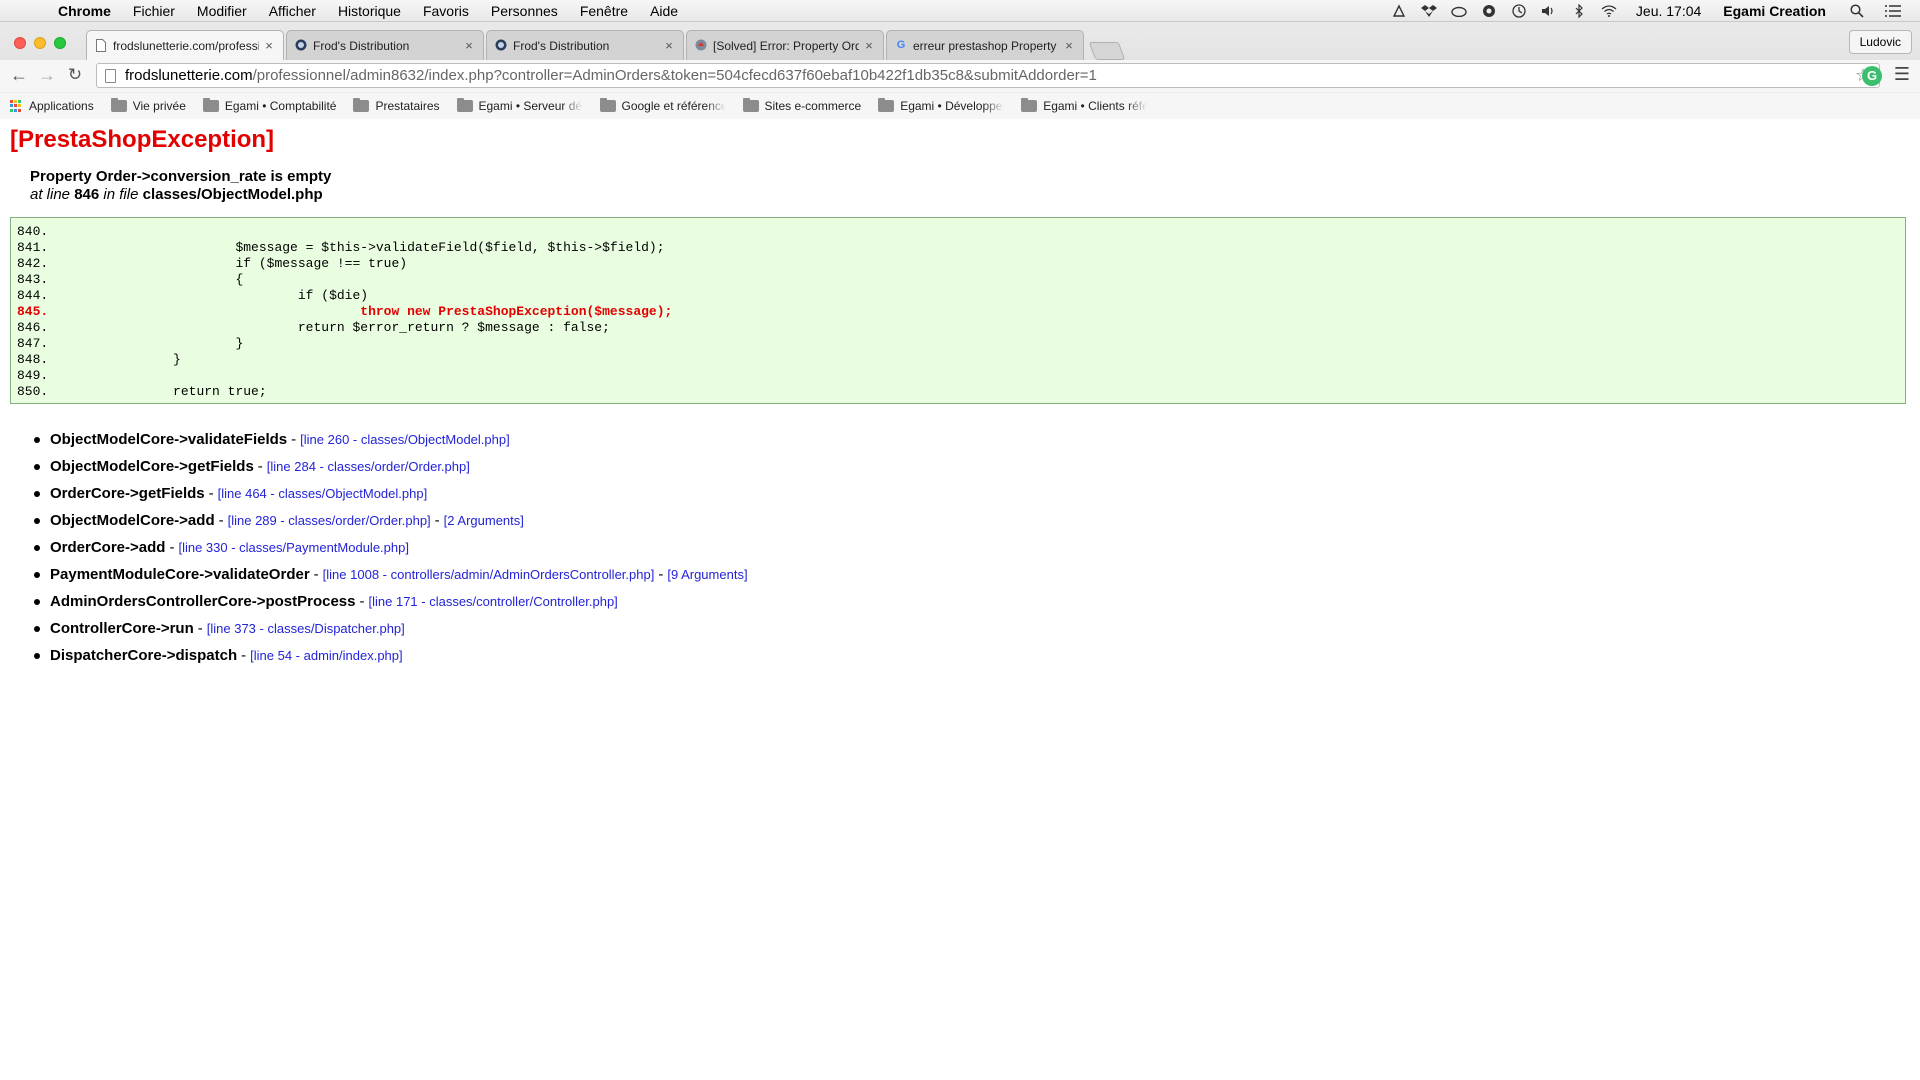 The height and width of the screenshot is (1080, 1920). Describe the element at coordinates (673, 106) in the screenshot. I see `bookmark-label: Google et référencement` at that location.